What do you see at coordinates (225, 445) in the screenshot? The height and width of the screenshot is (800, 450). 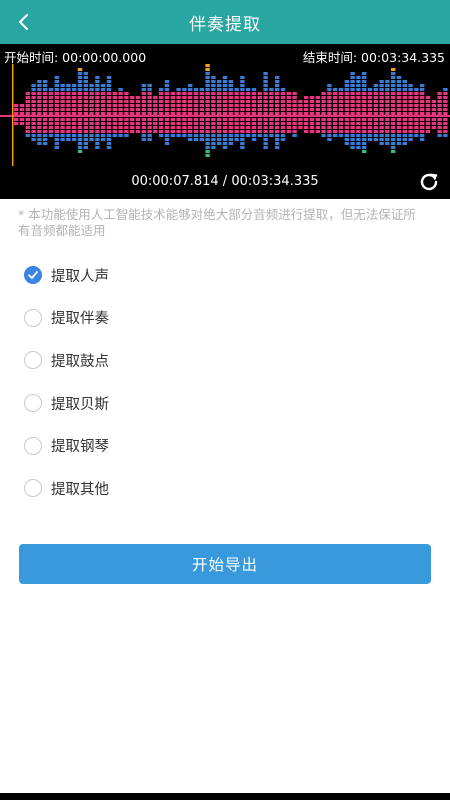 I see `option-piano: 提取钢琴` at bounding box center [225, 445].